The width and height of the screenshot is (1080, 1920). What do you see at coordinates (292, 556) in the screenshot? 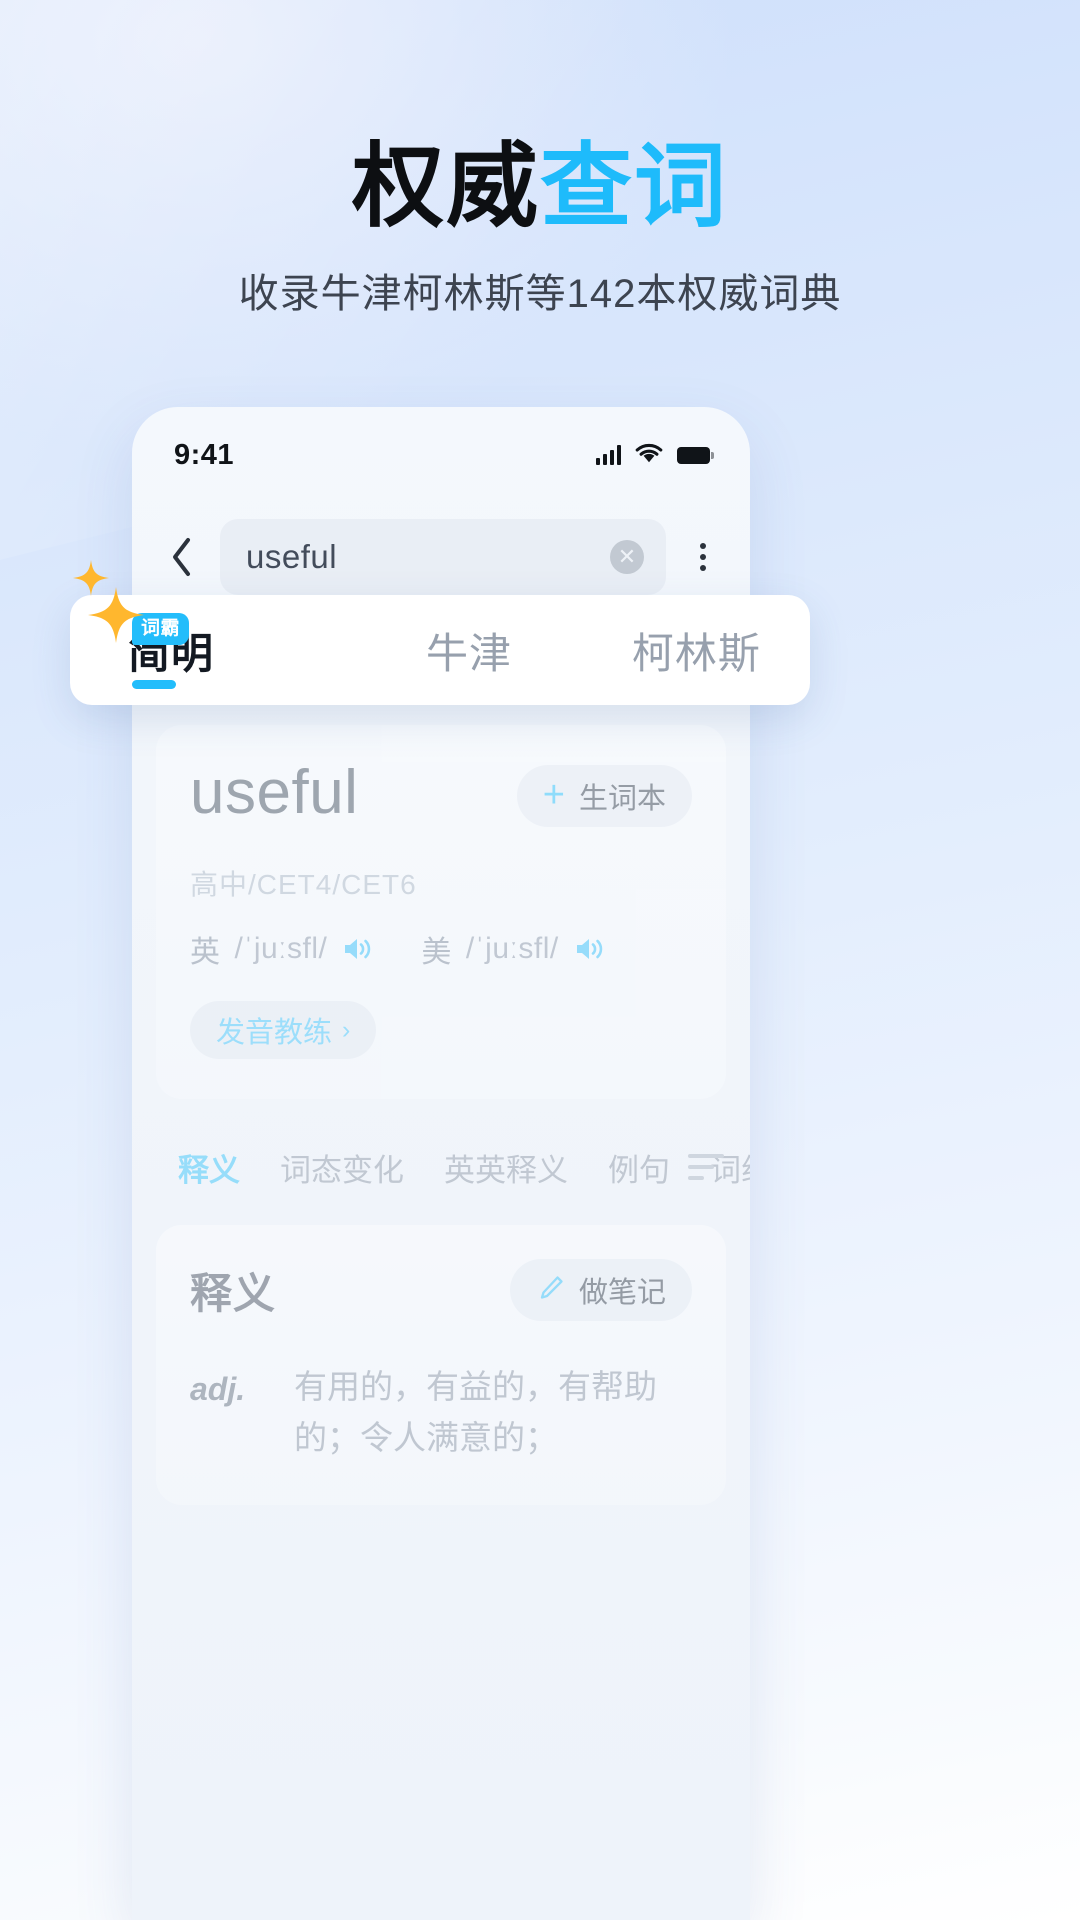
I see `search-input-value: useful` at bounding box center [292, 556].